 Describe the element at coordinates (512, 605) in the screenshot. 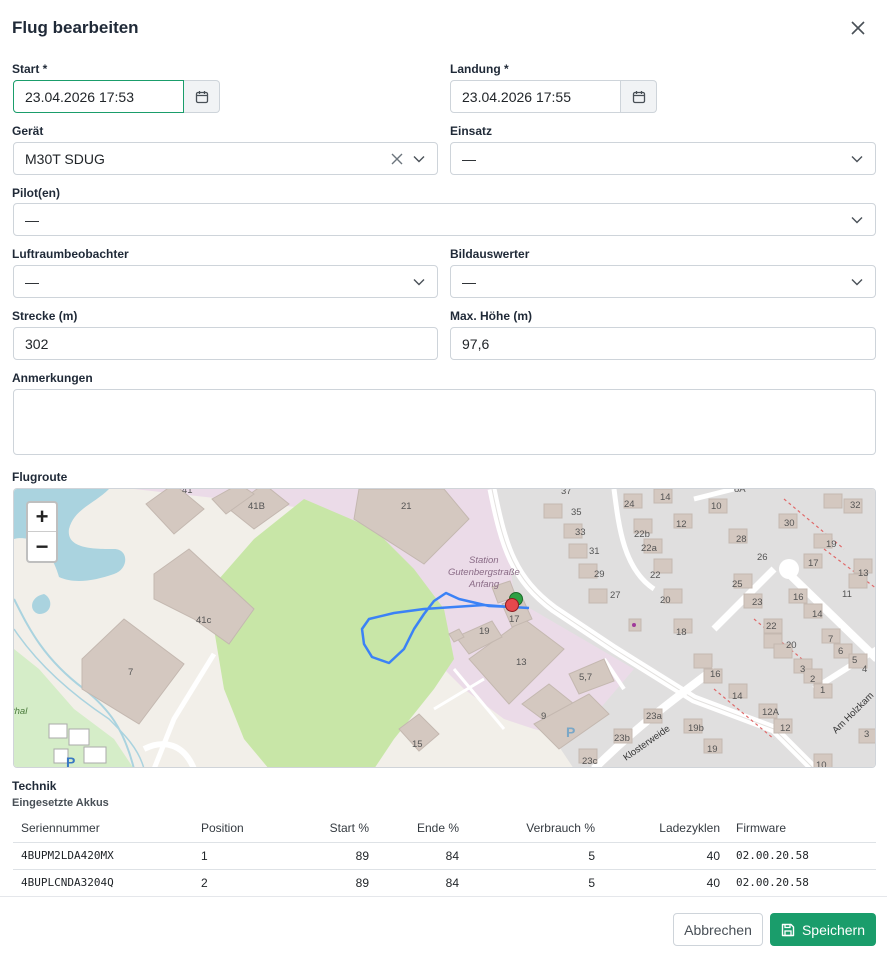

I see `end-marker` at that location.